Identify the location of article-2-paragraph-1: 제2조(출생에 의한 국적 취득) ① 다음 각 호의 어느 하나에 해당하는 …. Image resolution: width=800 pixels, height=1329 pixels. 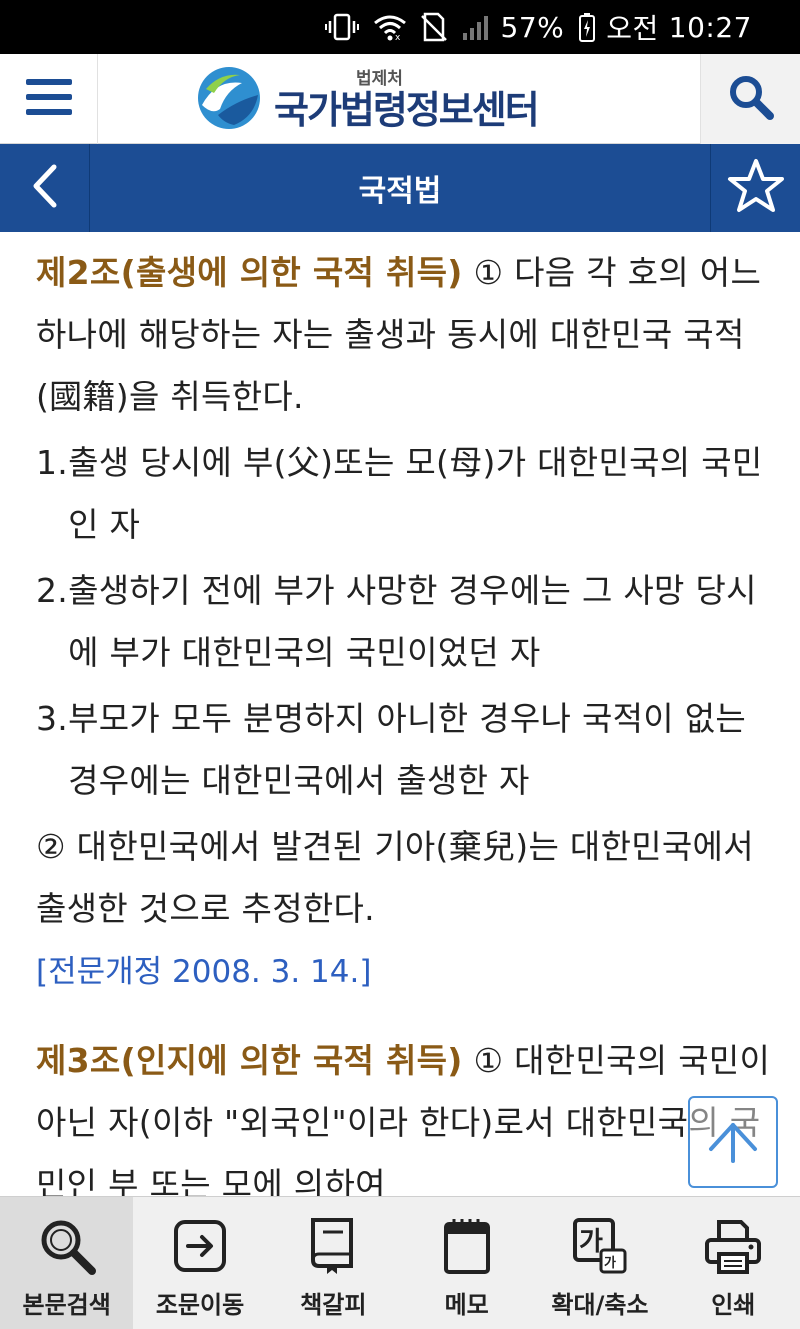
(408, 335).